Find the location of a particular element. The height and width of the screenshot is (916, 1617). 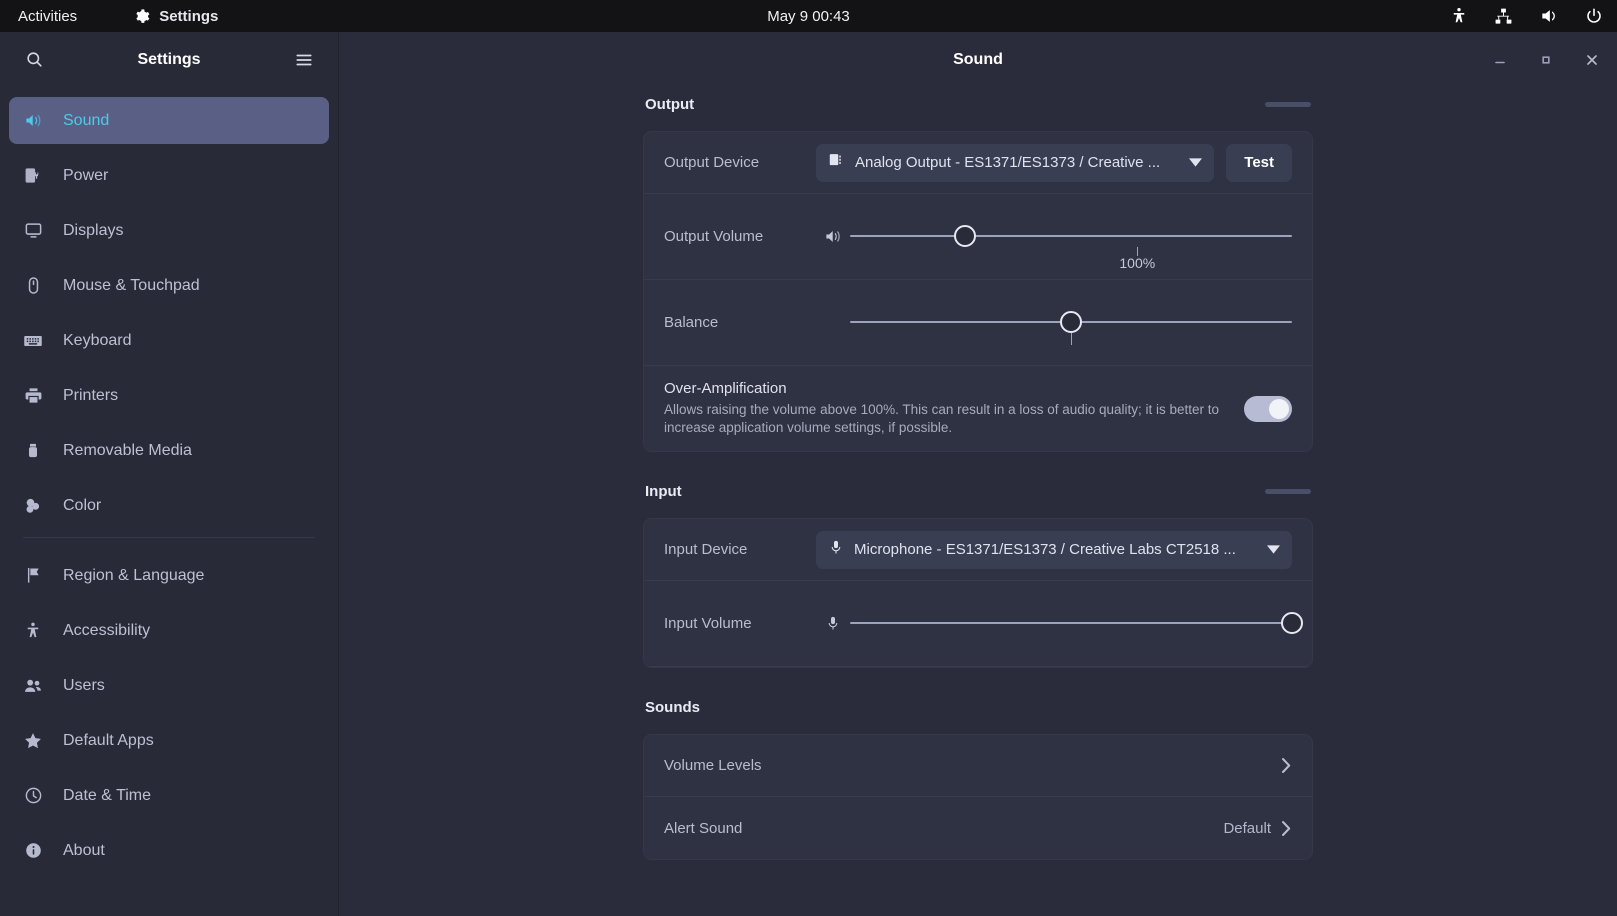

sidebar-item-label: Removable Media is located at coordinates (127, 450).